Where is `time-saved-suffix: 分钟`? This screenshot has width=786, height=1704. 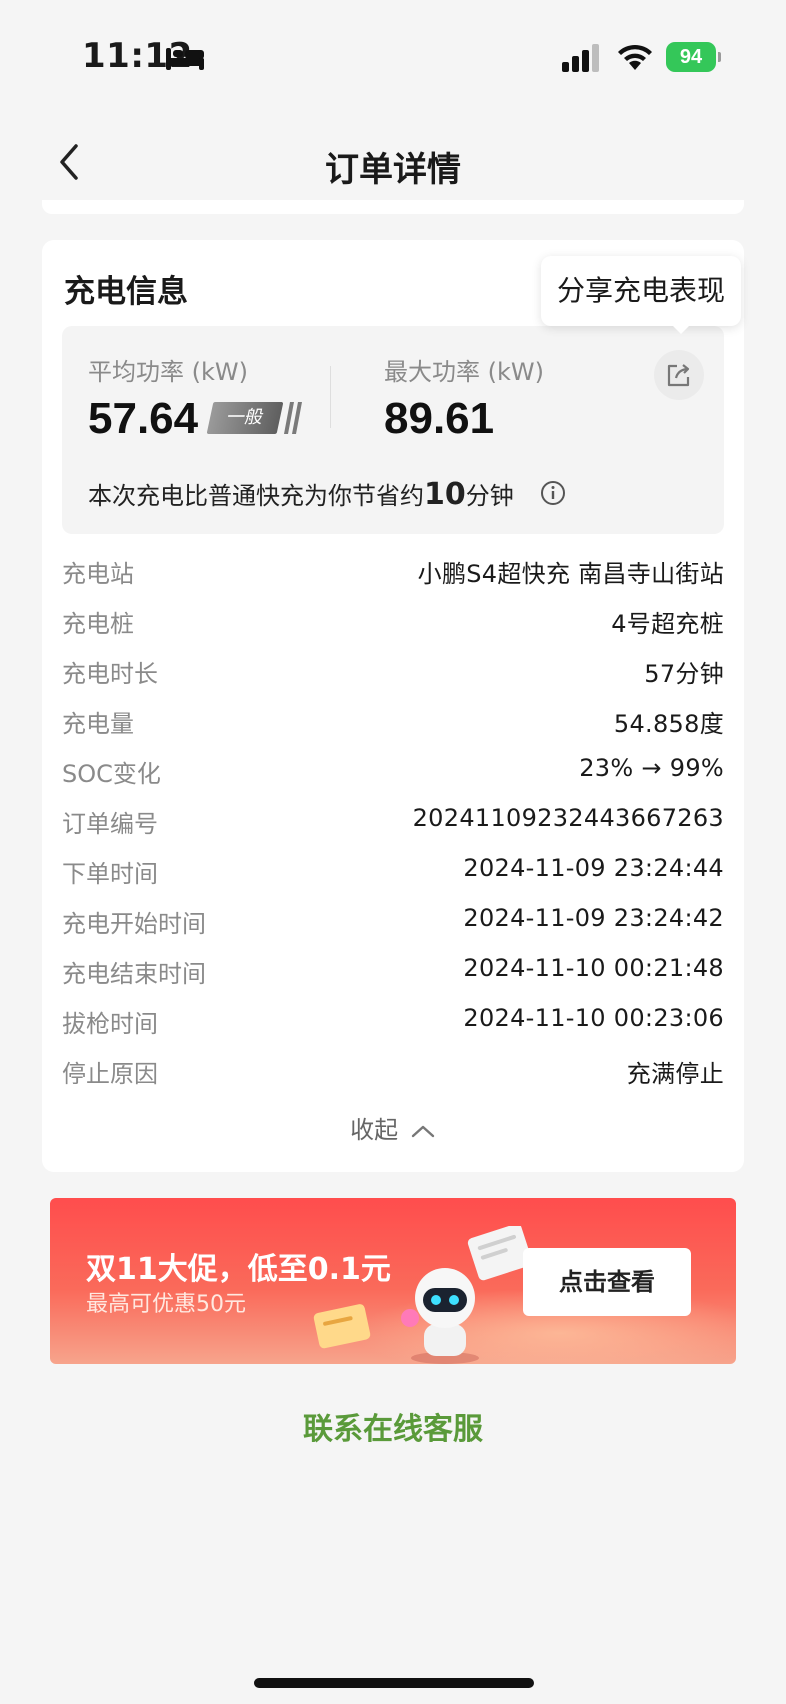
time-saved-suffix: 分钟 is located at coordinates (489, 496).